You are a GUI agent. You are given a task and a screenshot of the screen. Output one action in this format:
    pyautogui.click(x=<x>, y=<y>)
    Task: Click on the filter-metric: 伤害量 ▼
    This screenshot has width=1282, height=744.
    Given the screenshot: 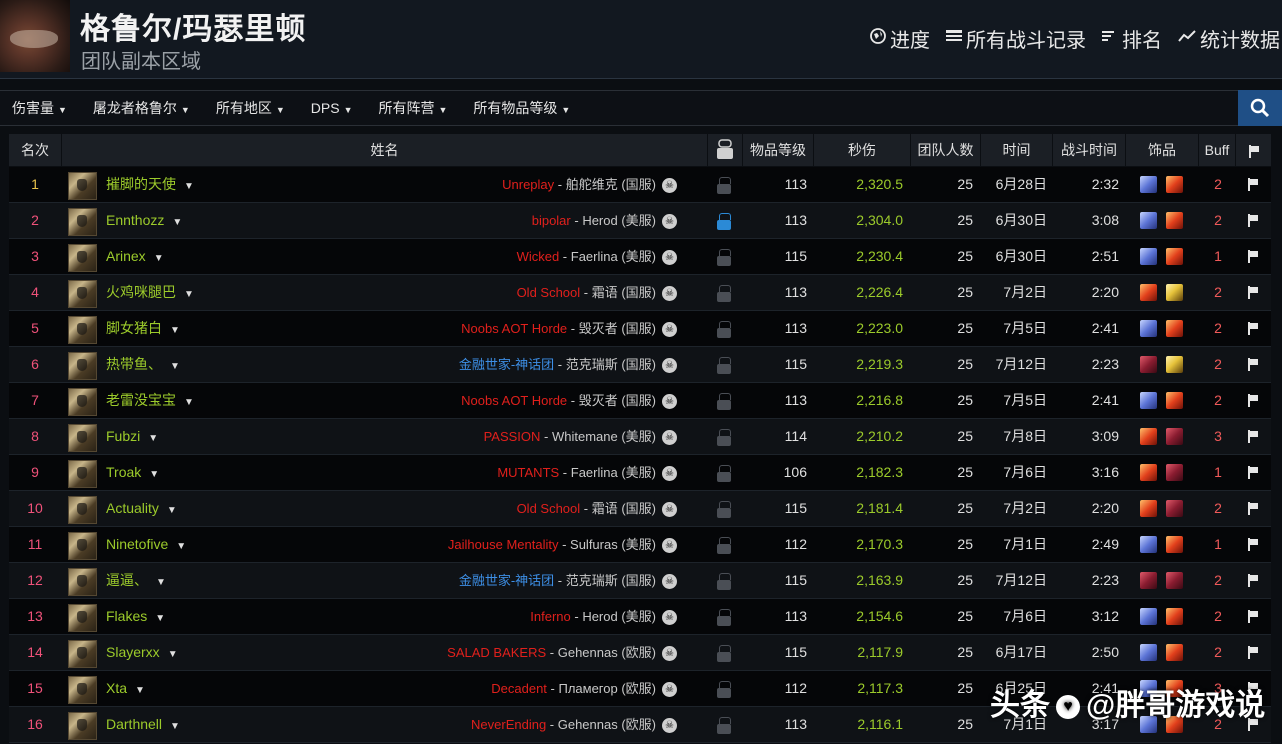 What is the action you would take?
    pyautogui.click(x=39, y=108)
    